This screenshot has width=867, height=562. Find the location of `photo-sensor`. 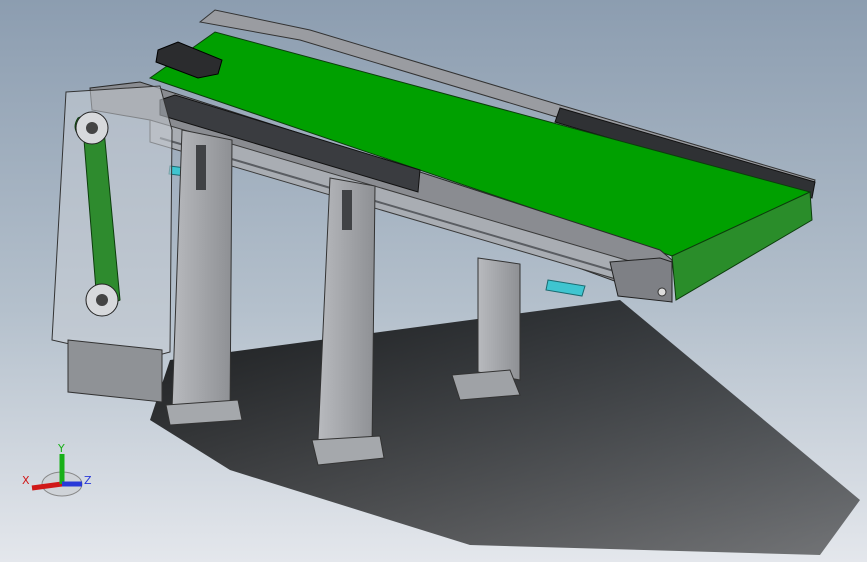

photo-sensor is located at coordinates (565, 288).